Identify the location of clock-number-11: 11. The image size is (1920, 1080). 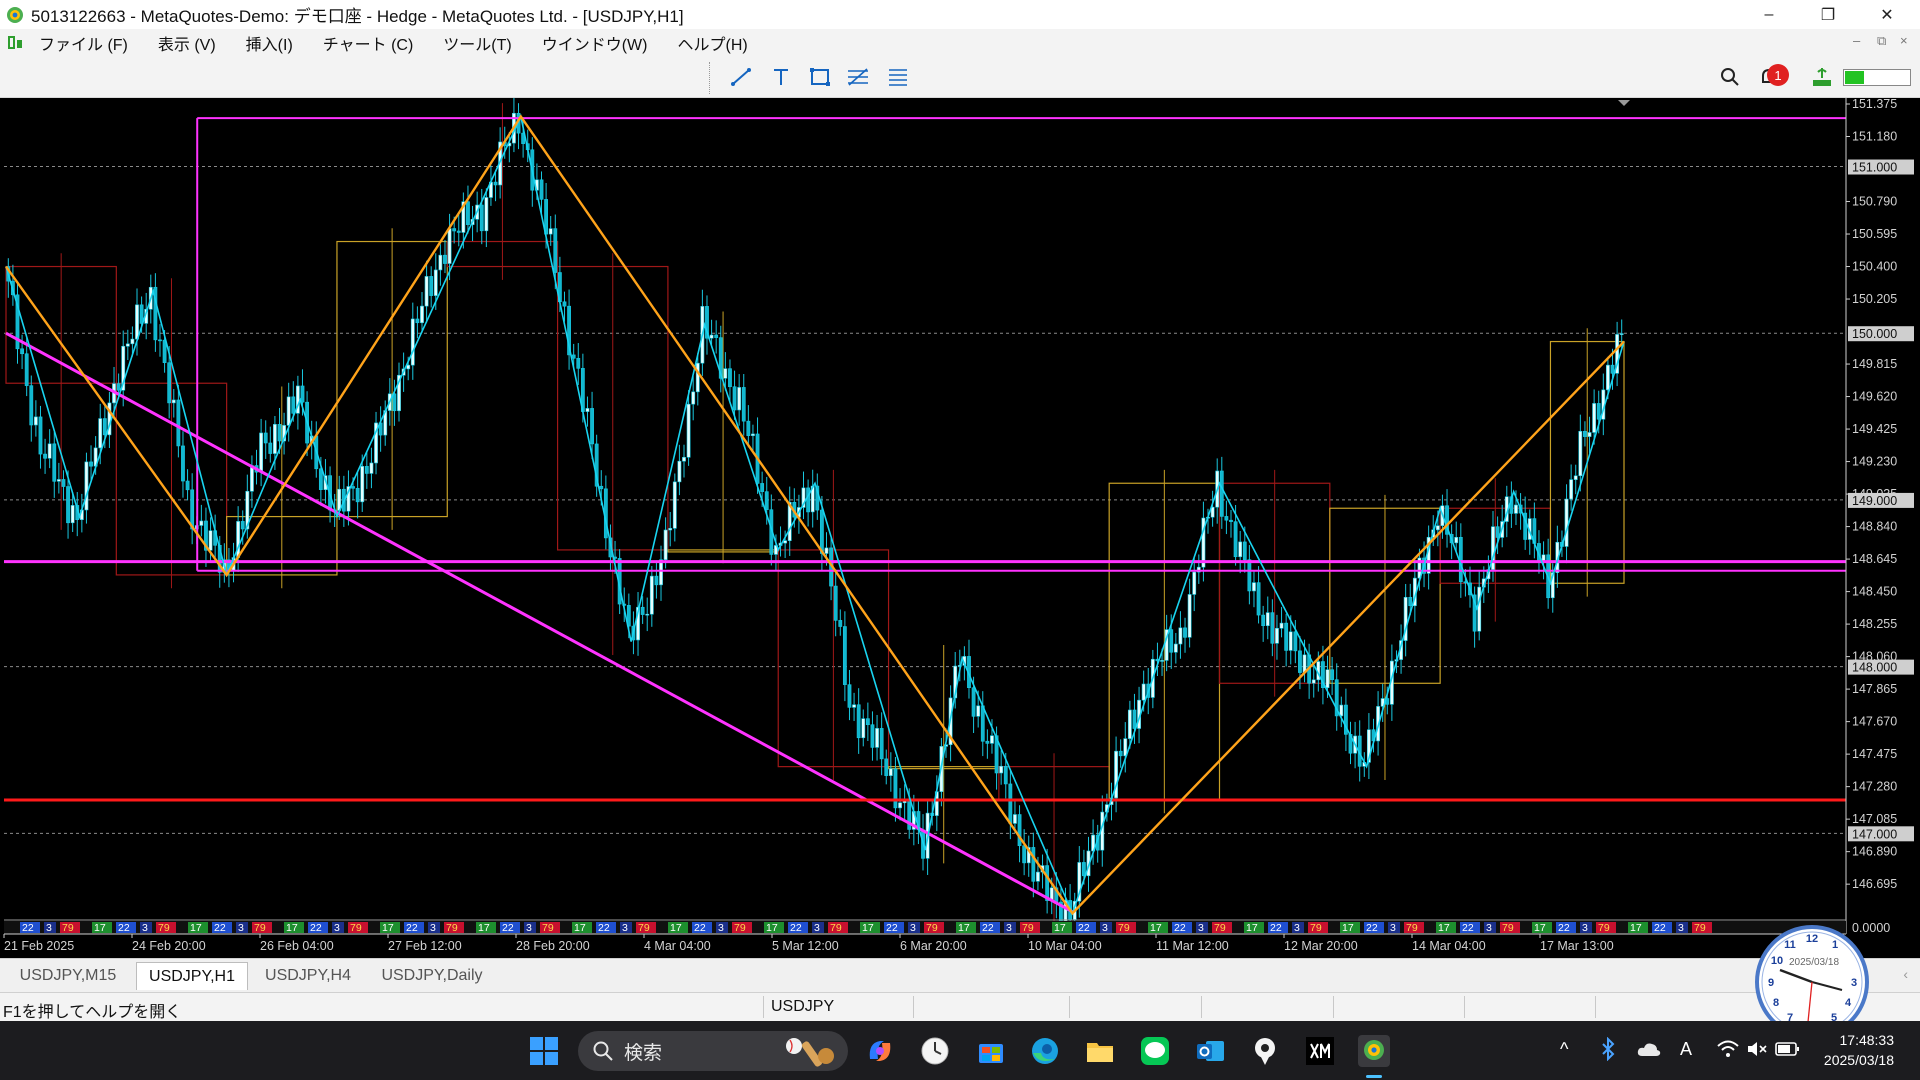
(1790, 945).